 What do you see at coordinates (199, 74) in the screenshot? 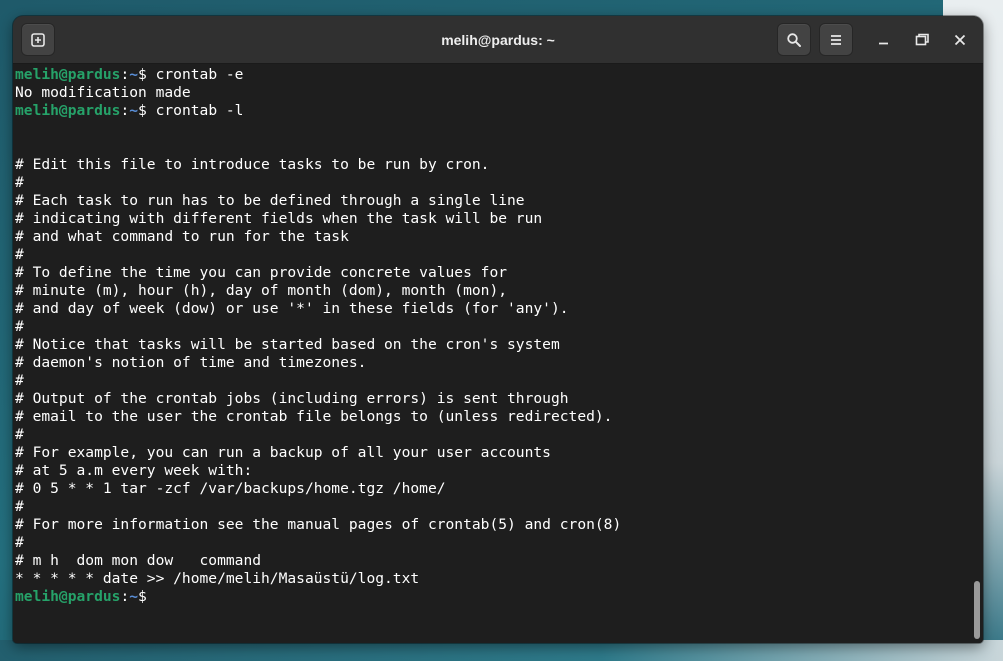
I see `command-text: crontab -e` at bounding box center [199, 74].